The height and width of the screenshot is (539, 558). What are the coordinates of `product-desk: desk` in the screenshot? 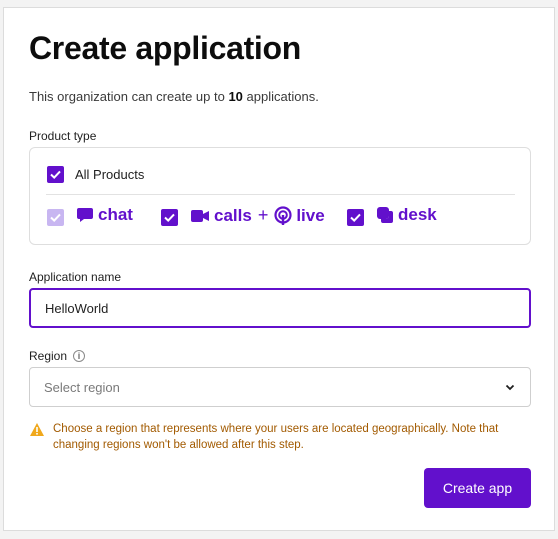 It's located at (406, 215).